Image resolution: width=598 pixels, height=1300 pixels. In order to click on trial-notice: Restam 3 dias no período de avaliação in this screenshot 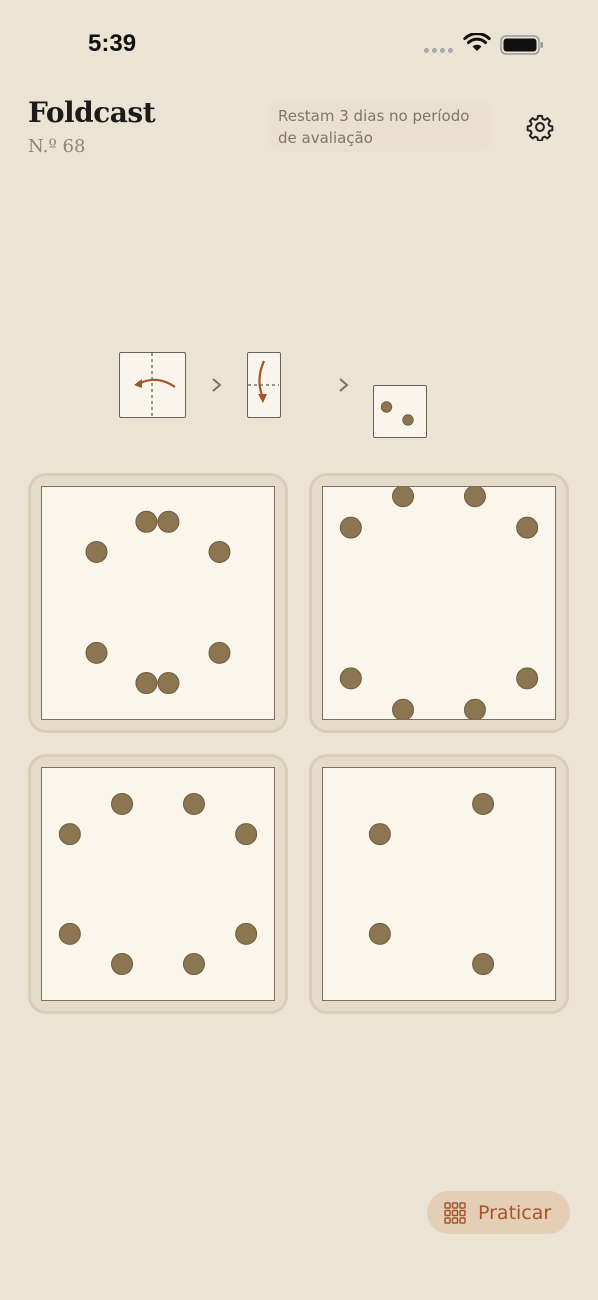, I will do `click(380, 126)`.